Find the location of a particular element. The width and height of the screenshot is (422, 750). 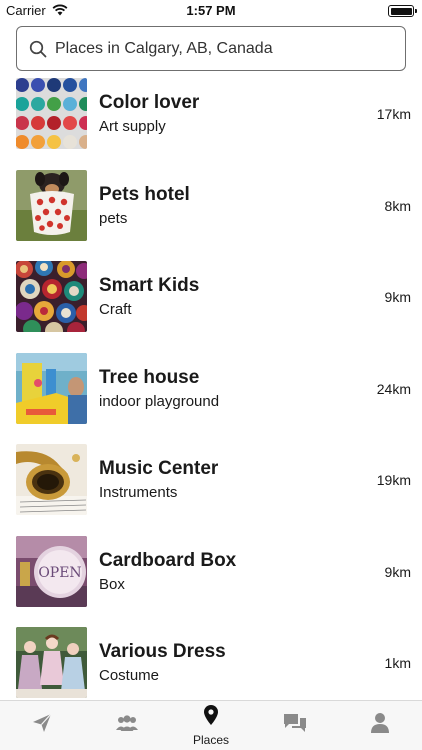

tab-send is located at coordinates (42, 725).